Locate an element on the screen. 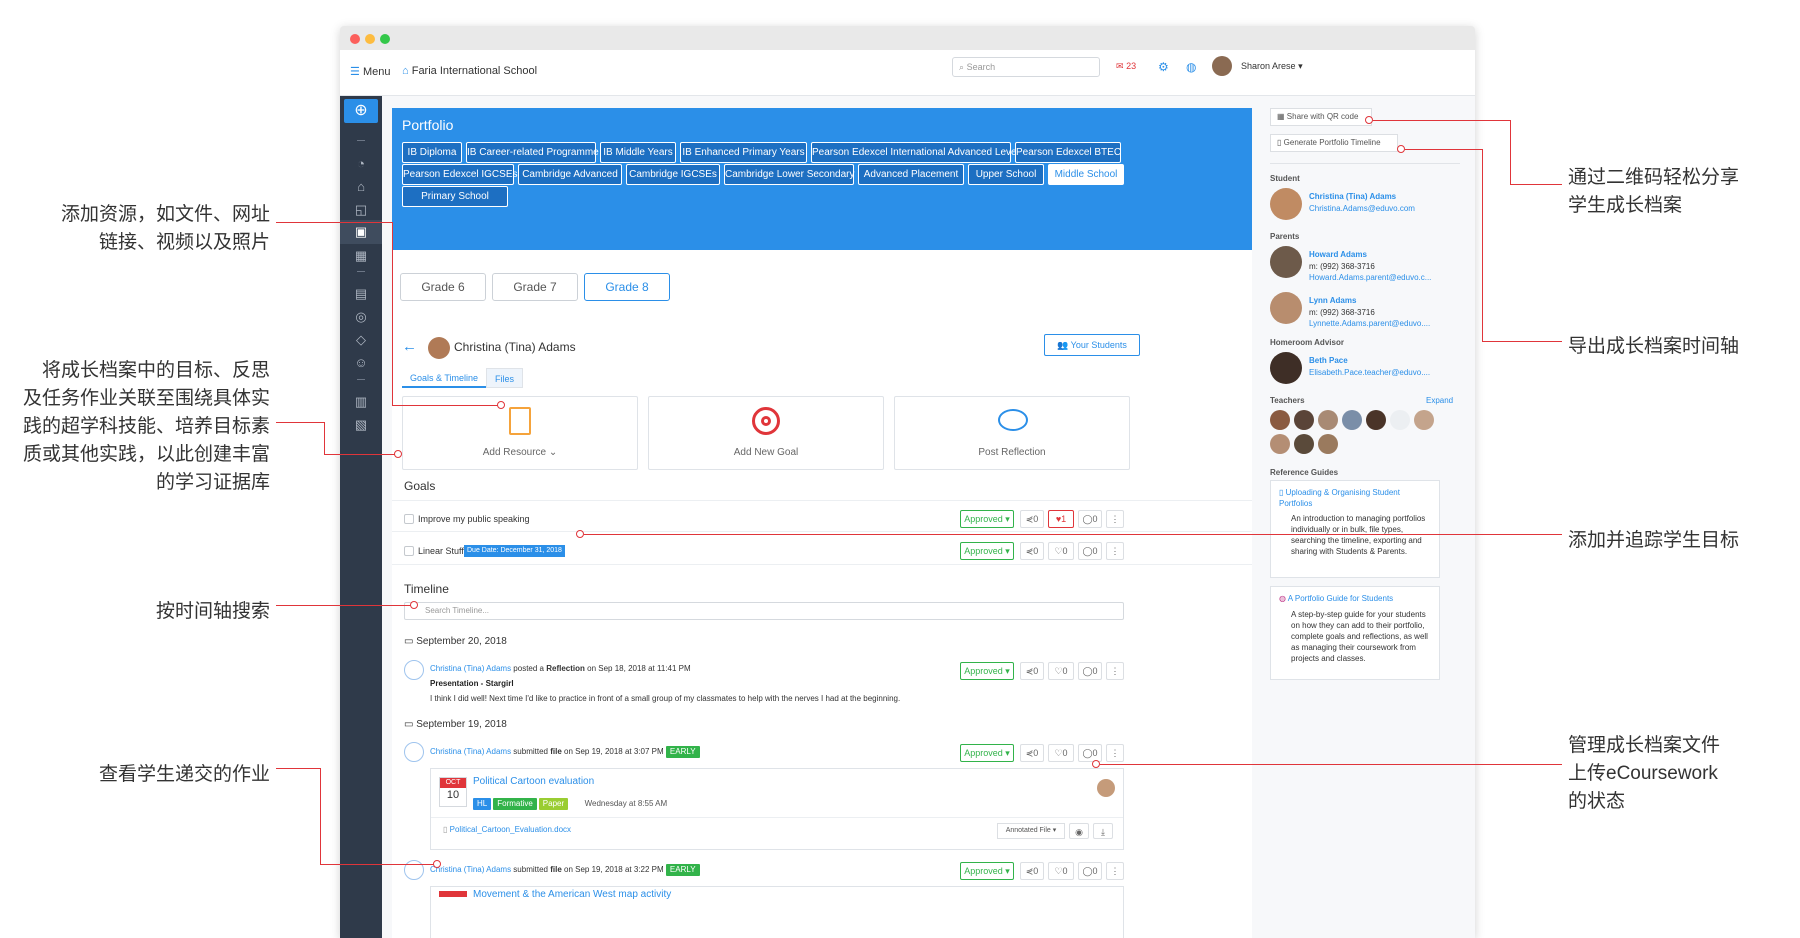 The height and width of the screenshot is (938, 1800). like-button: ♥1 is located at coordinates (1061, 519).